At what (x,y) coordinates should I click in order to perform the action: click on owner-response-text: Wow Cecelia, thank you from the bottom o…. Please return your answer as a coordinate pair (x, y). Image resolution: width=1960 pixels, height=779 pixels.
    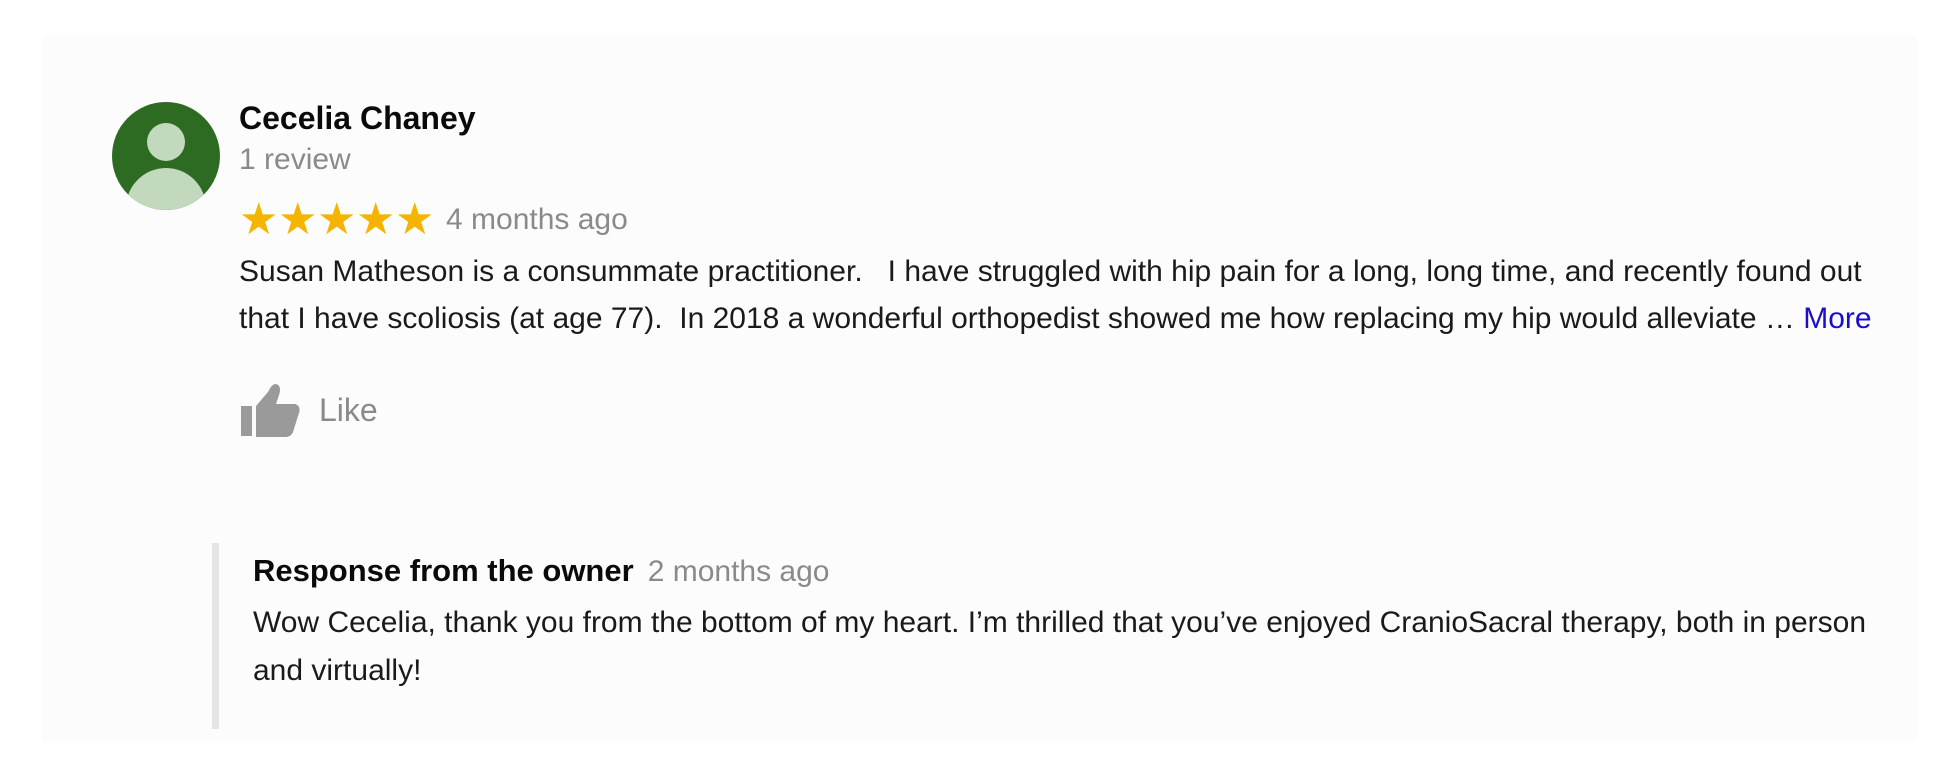
    Looking at the image, I should click on (1060, 646).